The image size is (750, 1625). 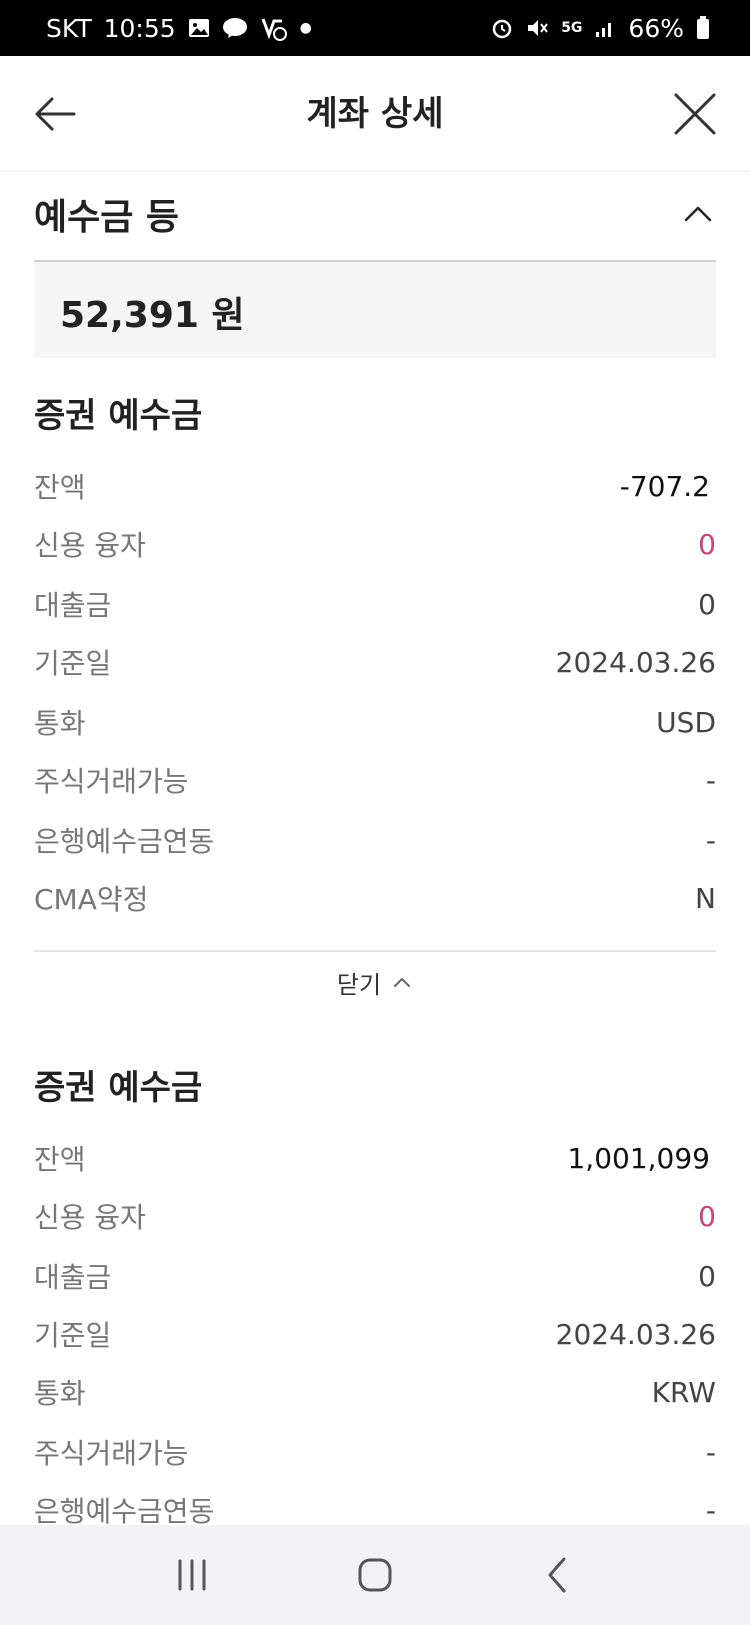 What do you see at coordinates (107, 217) in the screenshot?
I see `section-title: 예수금 등` at bounding box center [107, 217].